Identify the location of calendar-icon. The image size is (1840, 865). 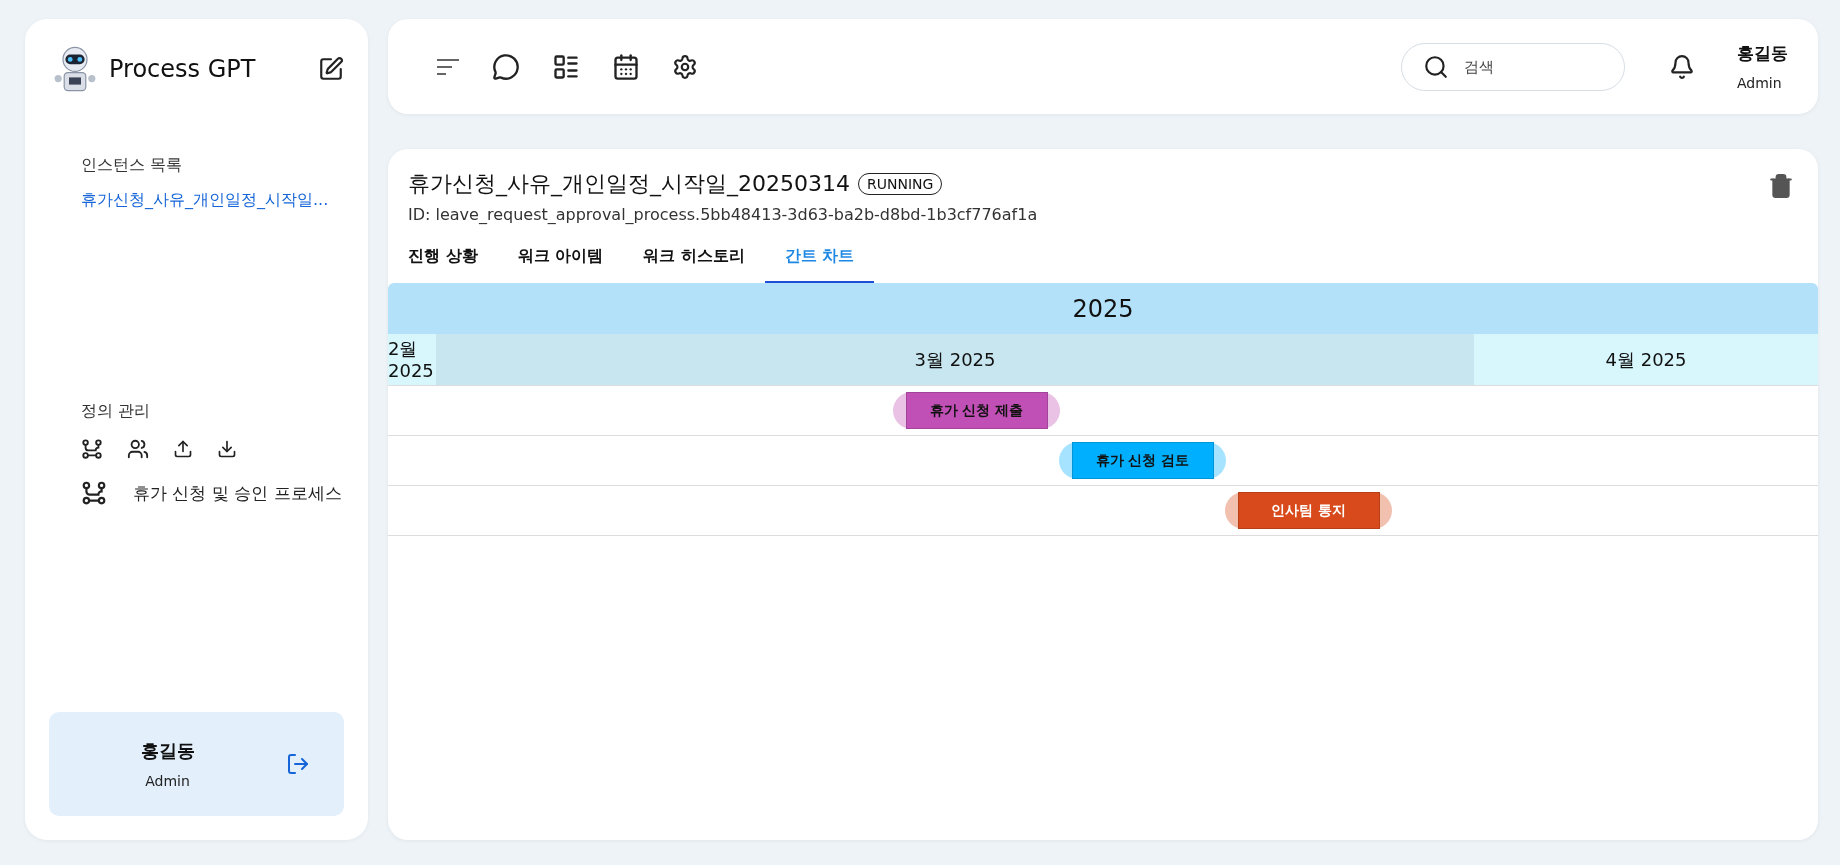
(626, 66).